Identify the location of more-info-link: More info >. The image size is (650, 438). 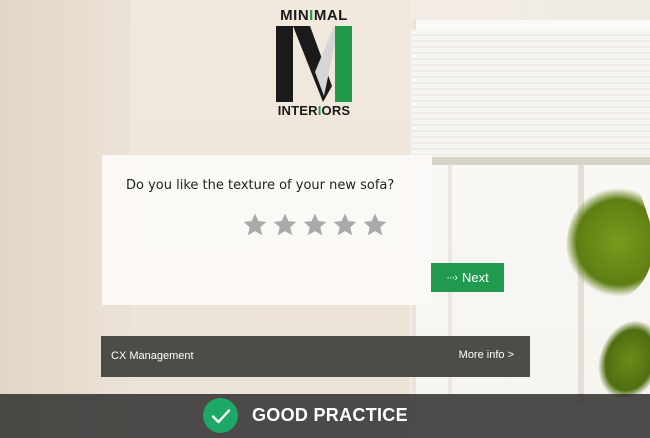
(486, 355).